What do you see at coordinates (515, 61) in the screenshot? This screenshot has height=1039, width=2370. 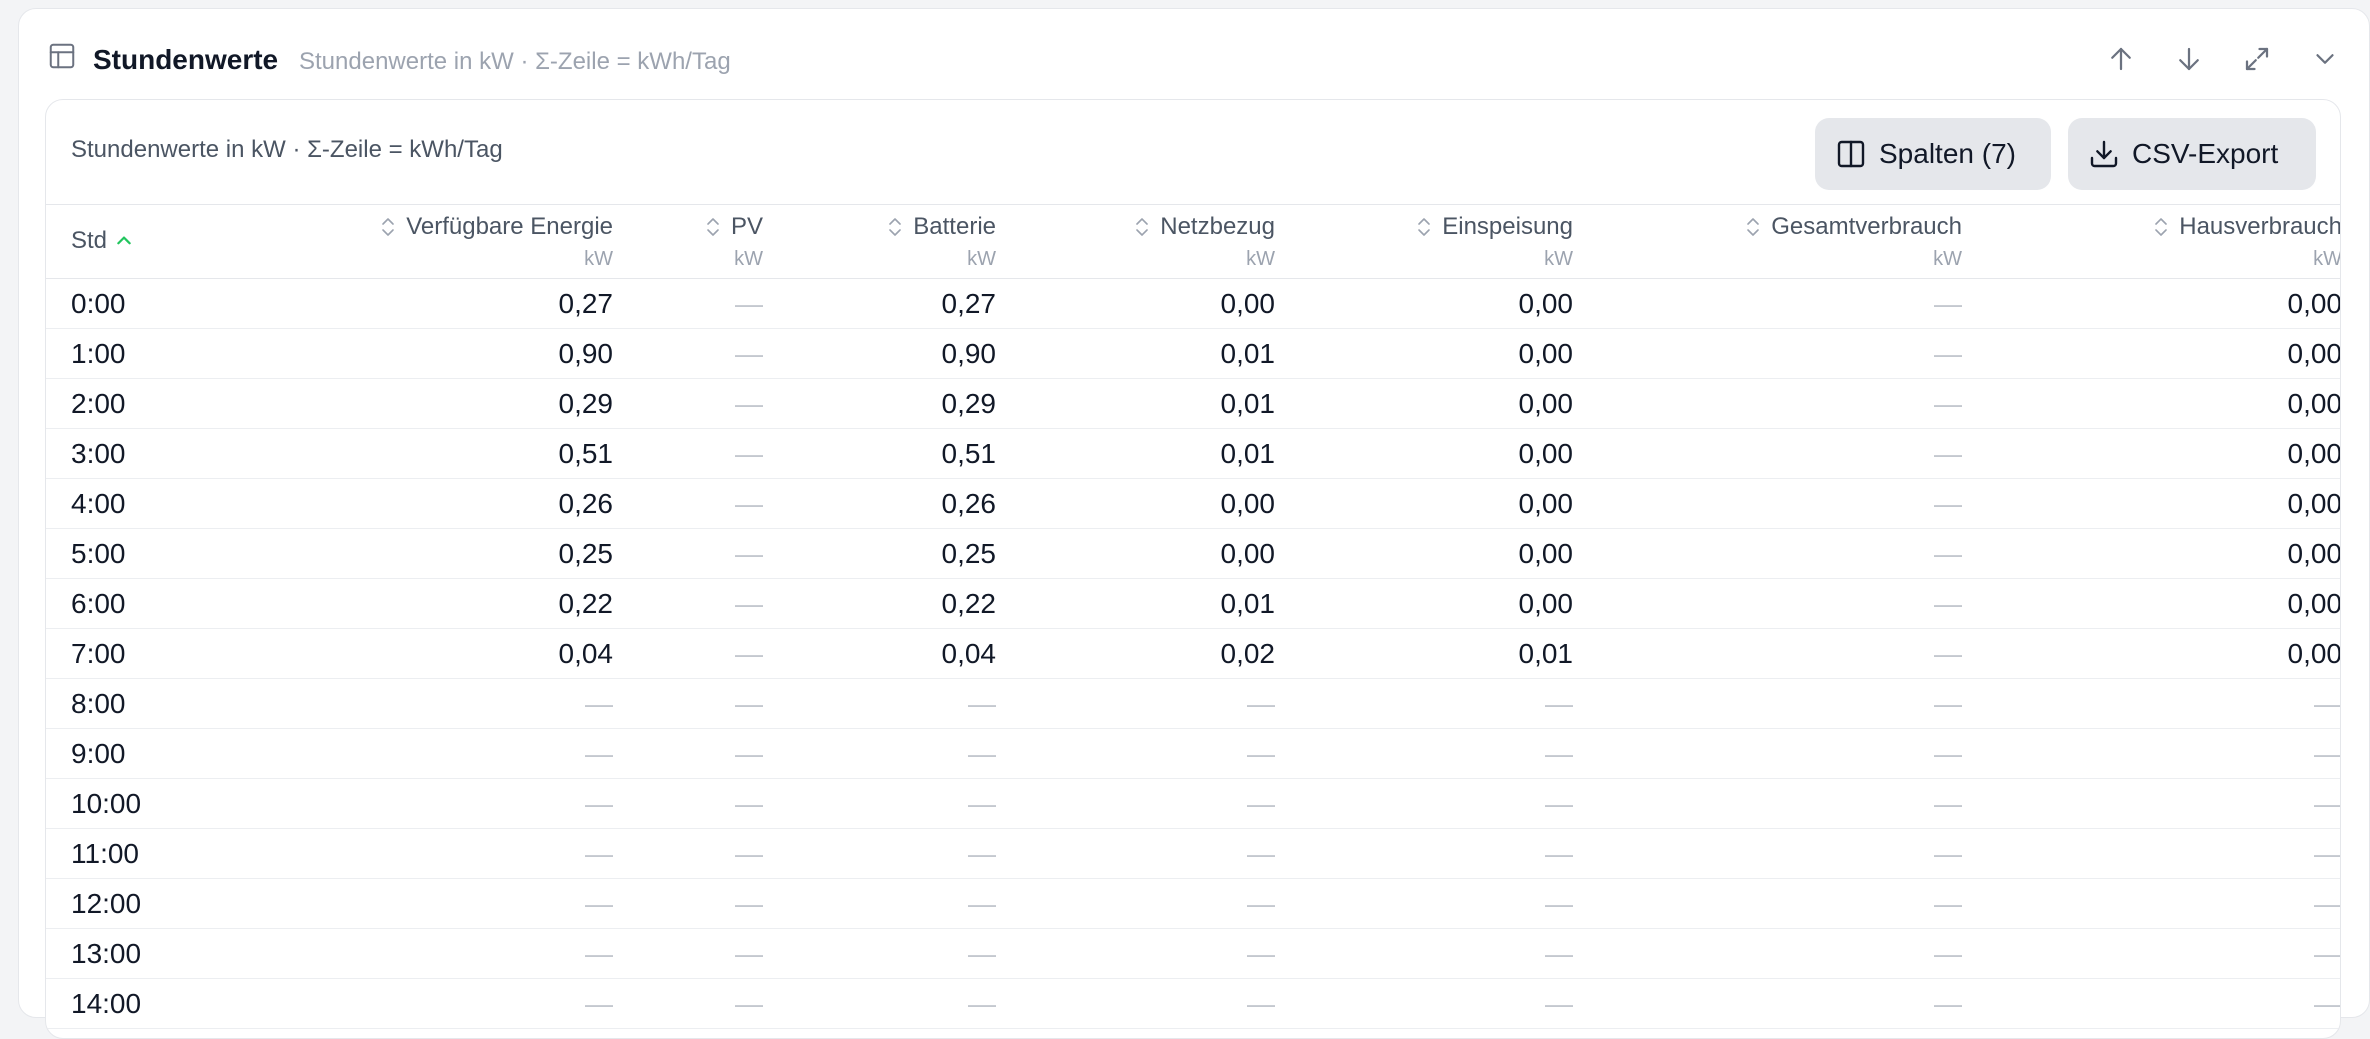 I see `panel-subtitle: Stundenwerte in kW · Σ-Zeile = kWh/Tag` at bounding box center [515, 61].